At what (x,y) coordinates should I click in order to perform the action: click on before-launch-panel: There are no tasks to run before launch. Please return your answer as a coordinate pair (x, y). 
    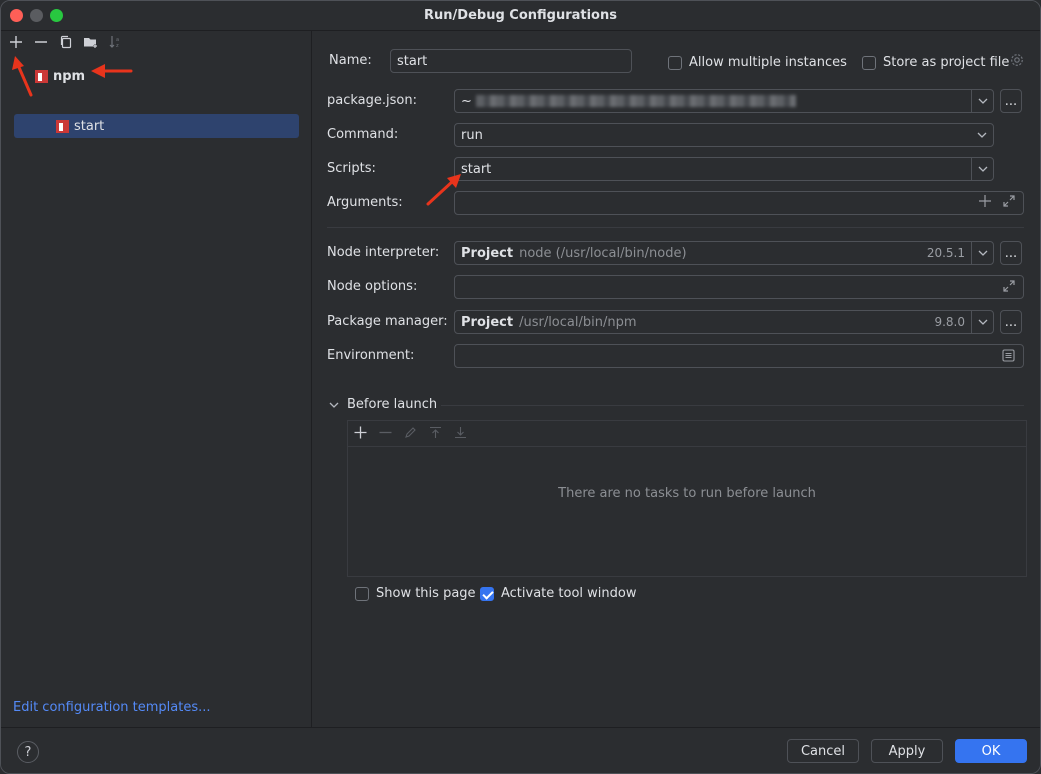
    Looking at the image, I should click on (687, 498).